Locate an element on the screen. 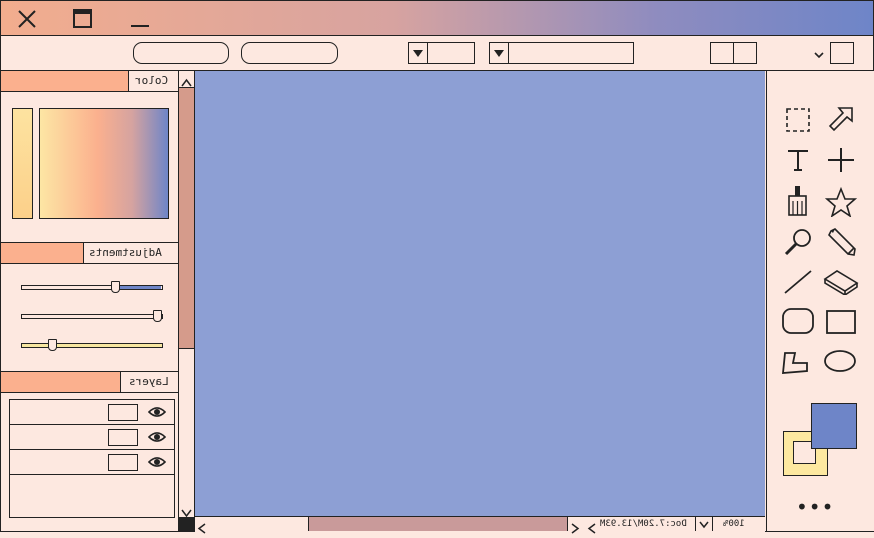 The image size is (874, 538). marquee-select-icon is located at coordinates (798, 122).